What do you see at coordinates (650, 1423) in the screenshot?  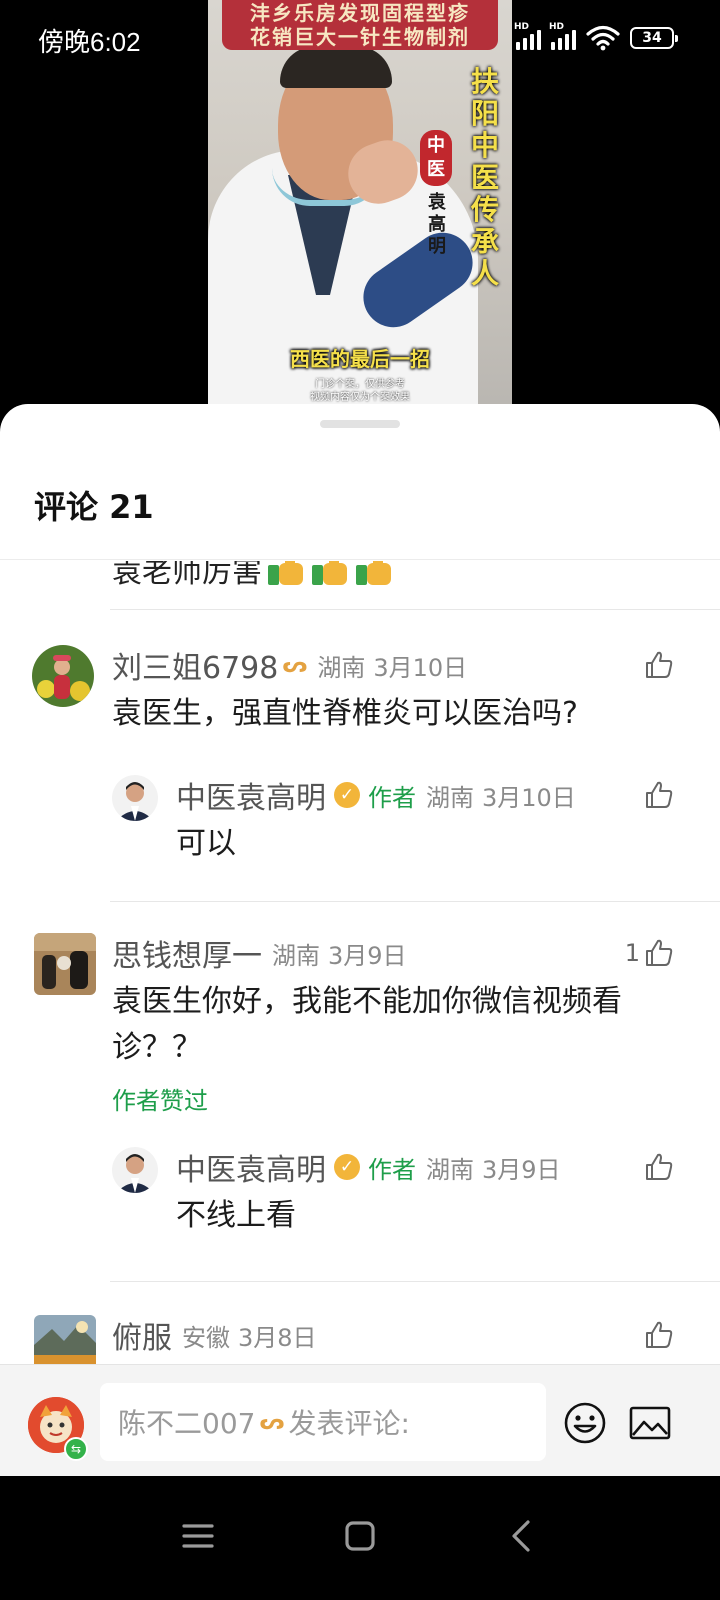 I see `image-icon` at bounding box center [650, 1423].